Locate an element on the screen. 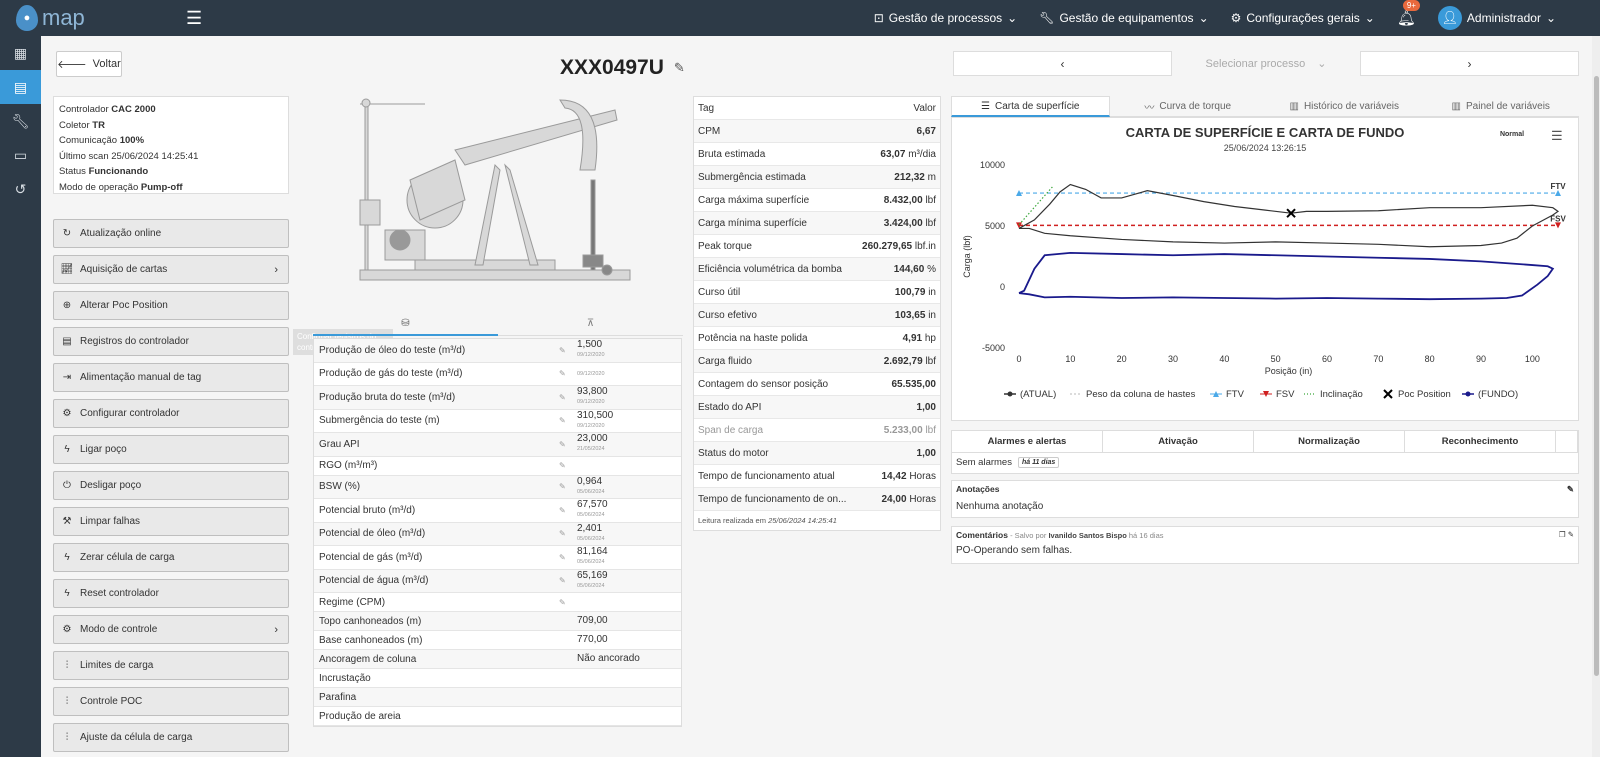 This screenshot has width=1600, height=757. tab-production: ⛁ is located at coordinates (405, 327).